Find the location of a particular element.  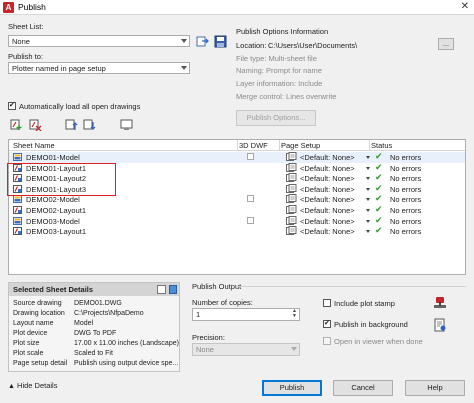

sheet-name: DEMO02-Model is located at coordinates (53, 200).